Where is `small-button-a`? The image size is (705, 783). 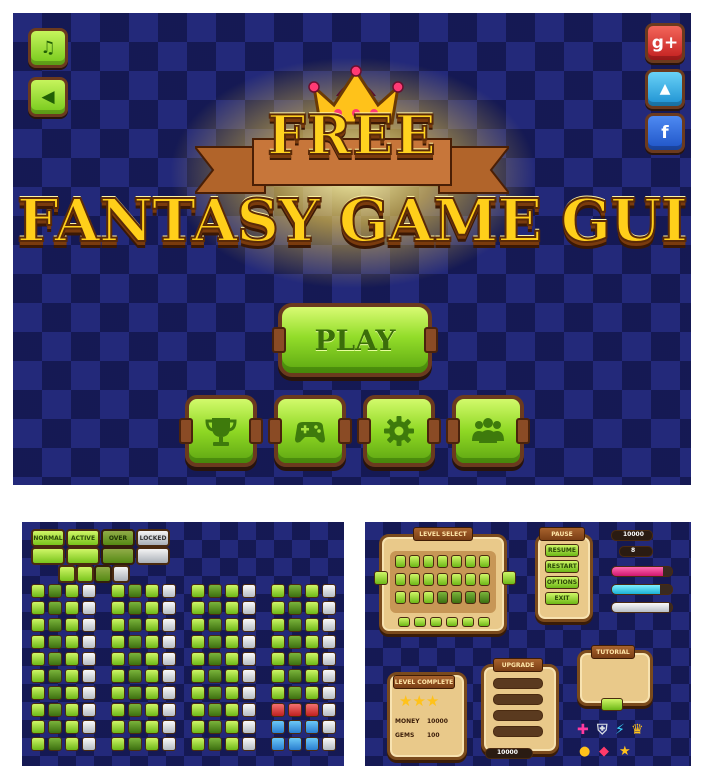
small-button-a is located at coordinates (67, 574).